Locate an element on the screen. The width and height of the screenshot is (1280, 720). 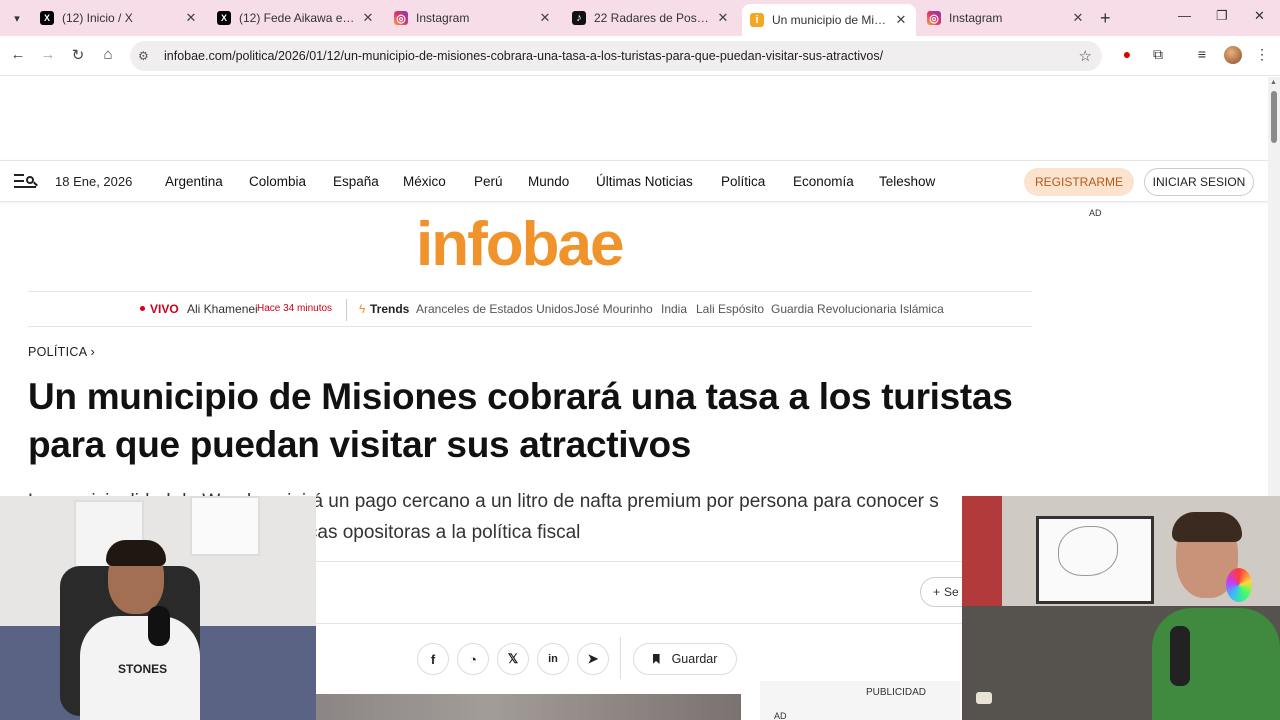
live-headline: Ali Khamenei is located at coordinates (222, 309).